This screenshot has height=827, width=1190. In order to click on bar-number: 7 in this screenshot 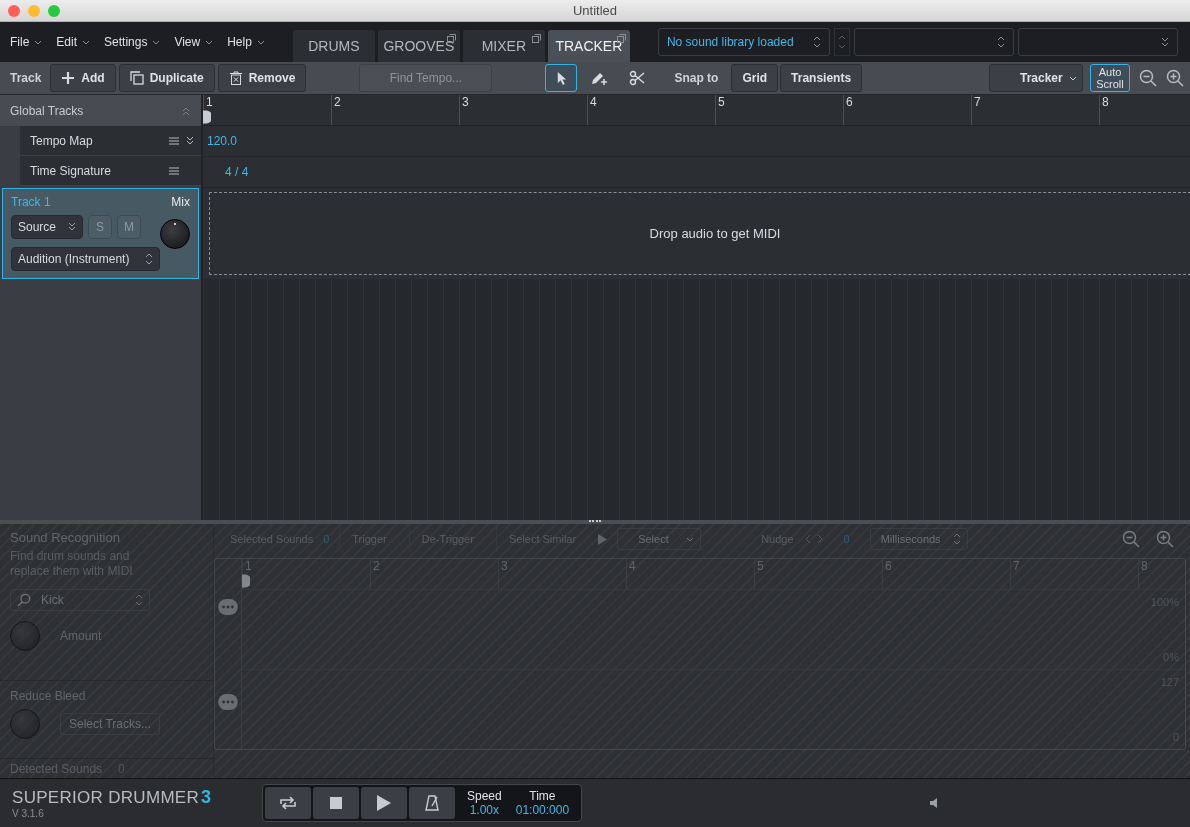, I will do `click(977, 102)`.